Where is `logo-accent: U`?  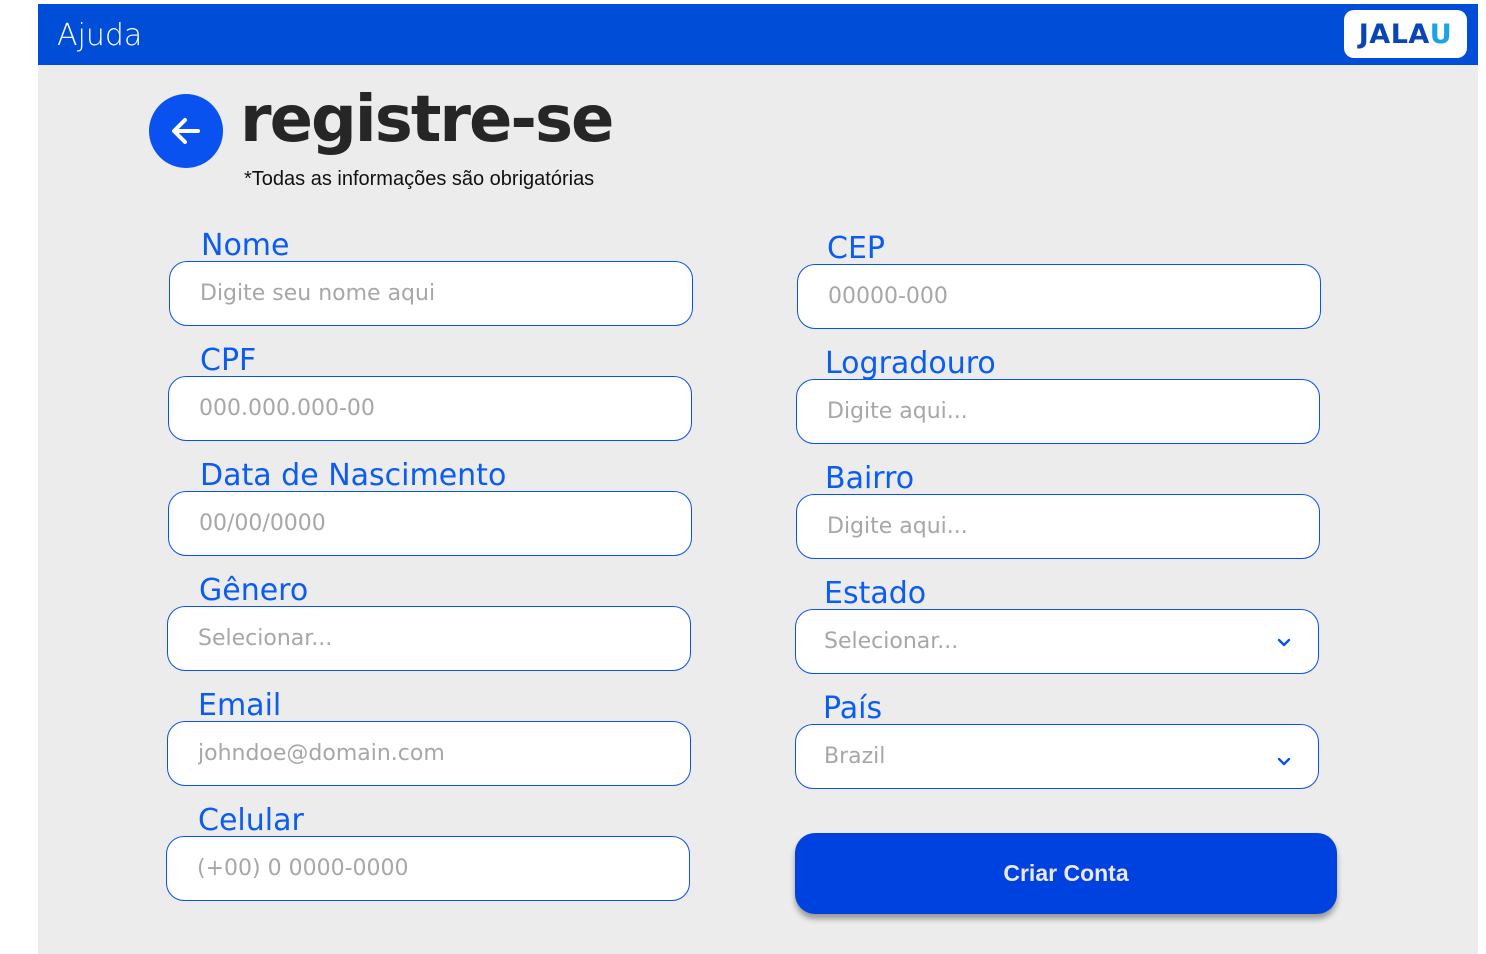 logo-accent: U is located at coordinates (1441, 34).